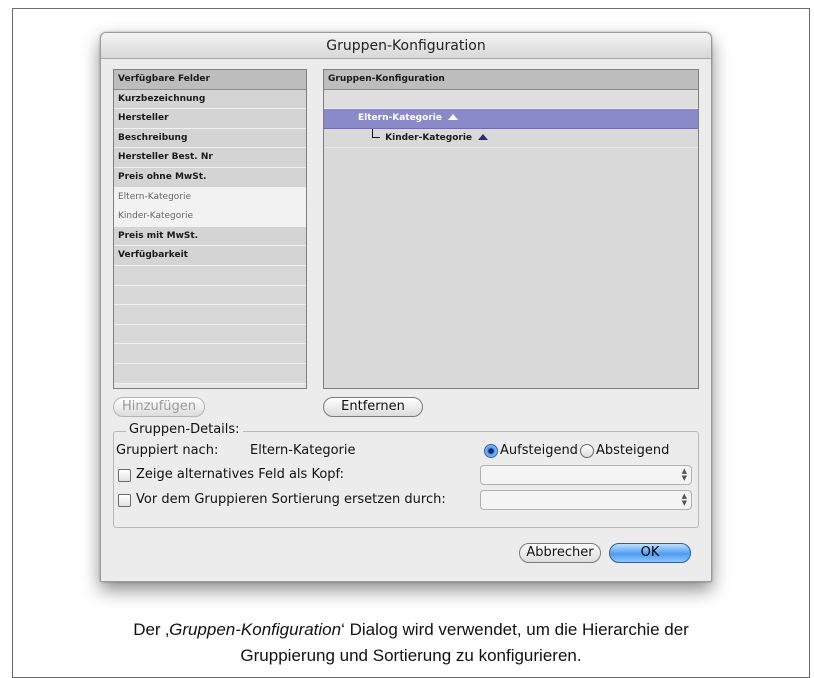  Describe the element at coordinates (539, 450) in the screenshot. I see `ascending-label: Aufsteigend` at that location.